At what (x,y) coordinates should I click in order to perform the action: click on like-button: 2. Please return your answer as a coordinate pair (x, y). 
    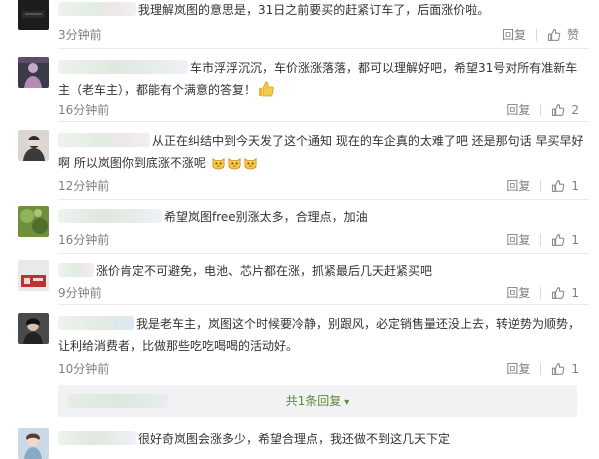
    Looking at the image, I should click on (565, 110).